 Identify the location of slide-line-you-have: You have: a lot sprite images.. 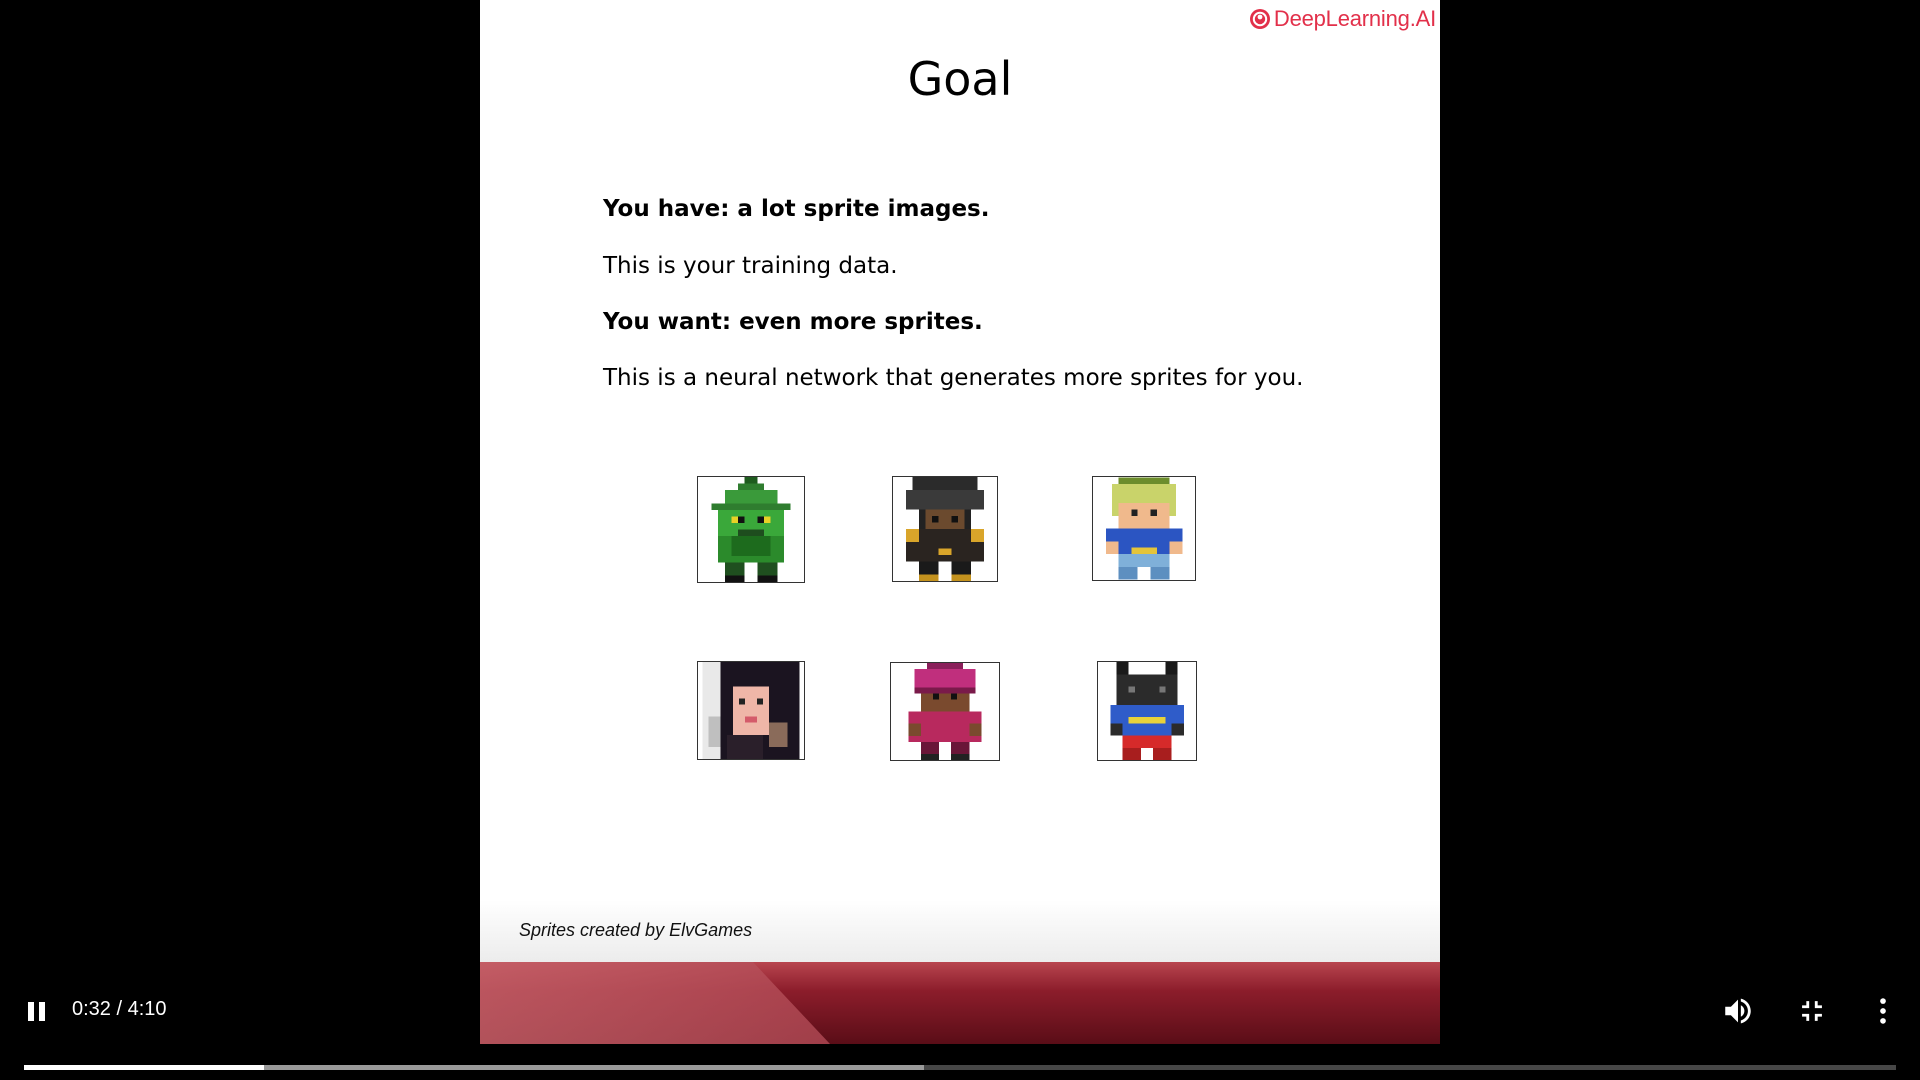
(796, 209).